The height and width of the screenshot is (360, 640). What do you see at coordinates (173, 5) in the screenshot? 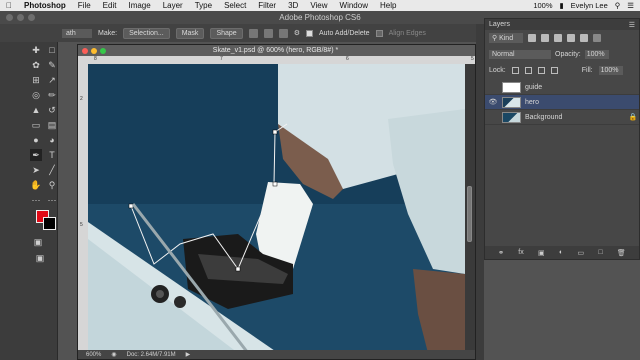
I see `menu-layer: Layer` at bounding box center [173, 5].